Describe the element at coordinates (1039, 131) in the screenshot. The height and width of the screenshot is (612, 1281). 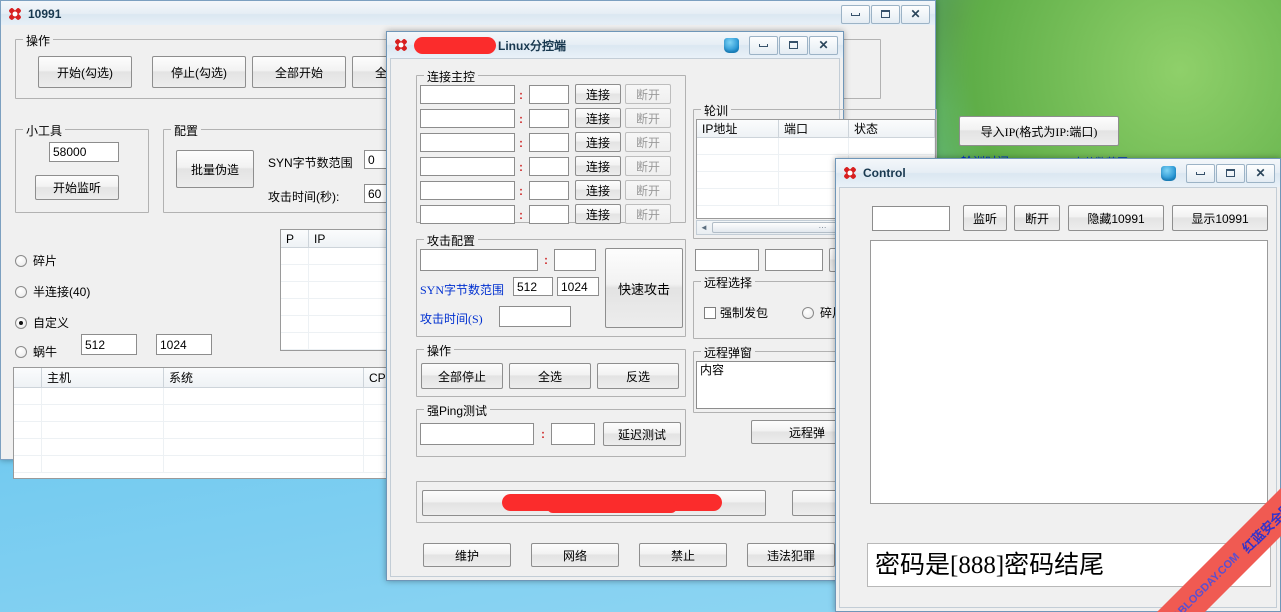
I see `import-ip-button: 导入IP(格式为IP:端口)` at that location.